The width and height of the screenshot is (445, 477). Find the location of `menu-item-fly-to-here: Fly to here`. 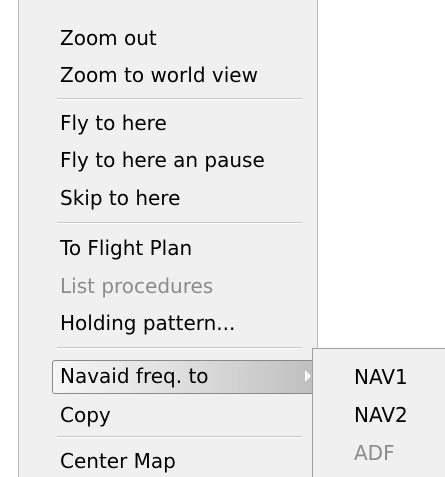

menu-item-fly-to-here: Fly to here is located at coordinates (113, 123).